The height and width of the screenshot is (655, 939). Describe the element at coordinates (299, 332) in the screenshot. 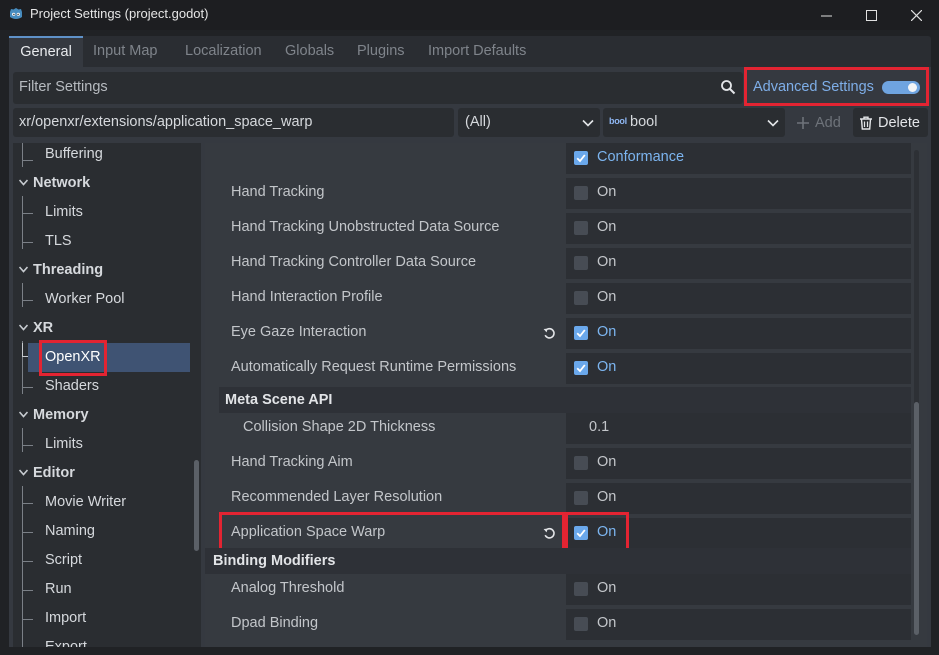

I see `property-name: Eye Gaze Interaction` at that location.